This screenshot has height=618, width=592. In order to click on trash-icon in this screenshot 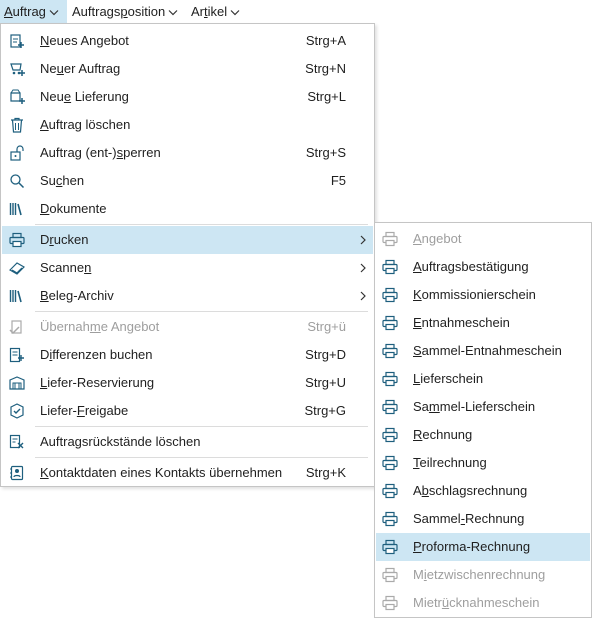, I will do `click(17, 125)`.